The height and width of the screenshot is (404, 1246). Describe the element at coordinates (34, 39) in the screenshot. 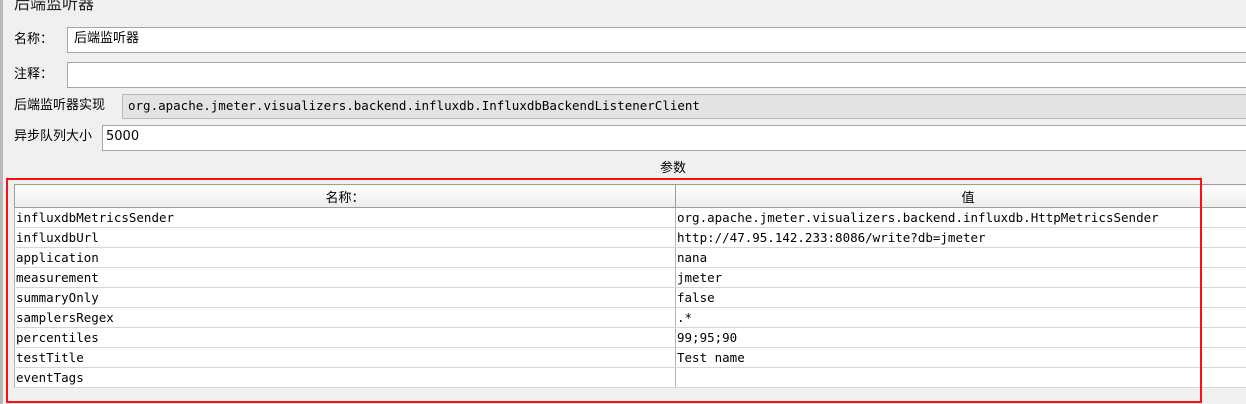

I see `name-label: 名称：` at that location.